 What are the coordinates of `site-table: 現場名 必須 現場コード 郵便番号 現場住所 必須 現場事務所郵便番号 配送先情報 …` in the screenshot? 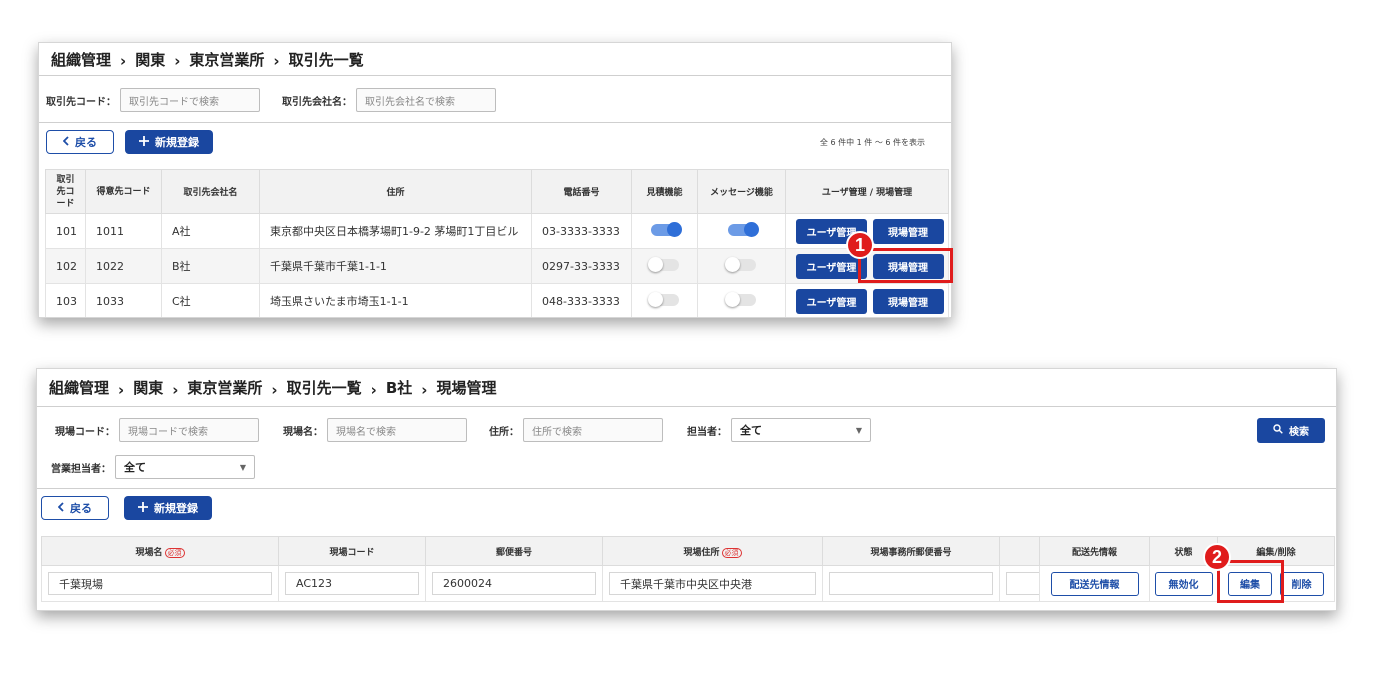 It's located at (688, 569).